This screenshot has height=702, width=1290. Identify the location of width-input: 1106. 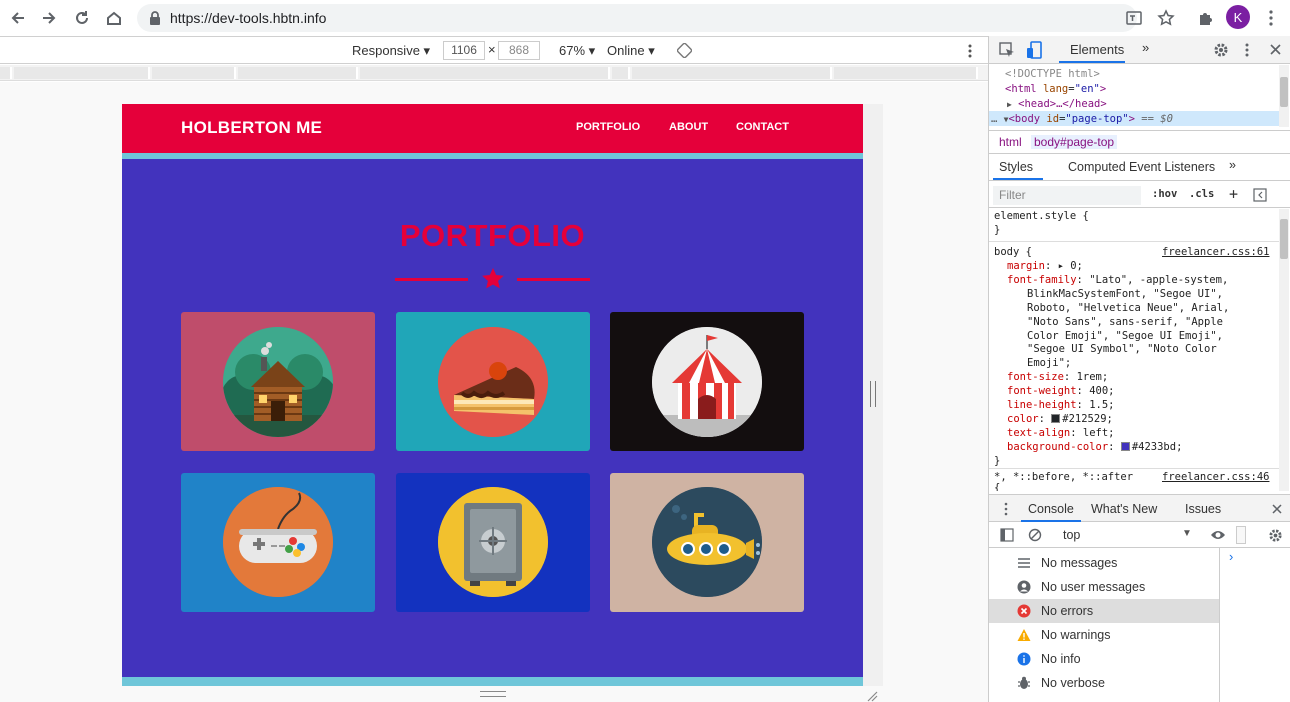
(464, 50).